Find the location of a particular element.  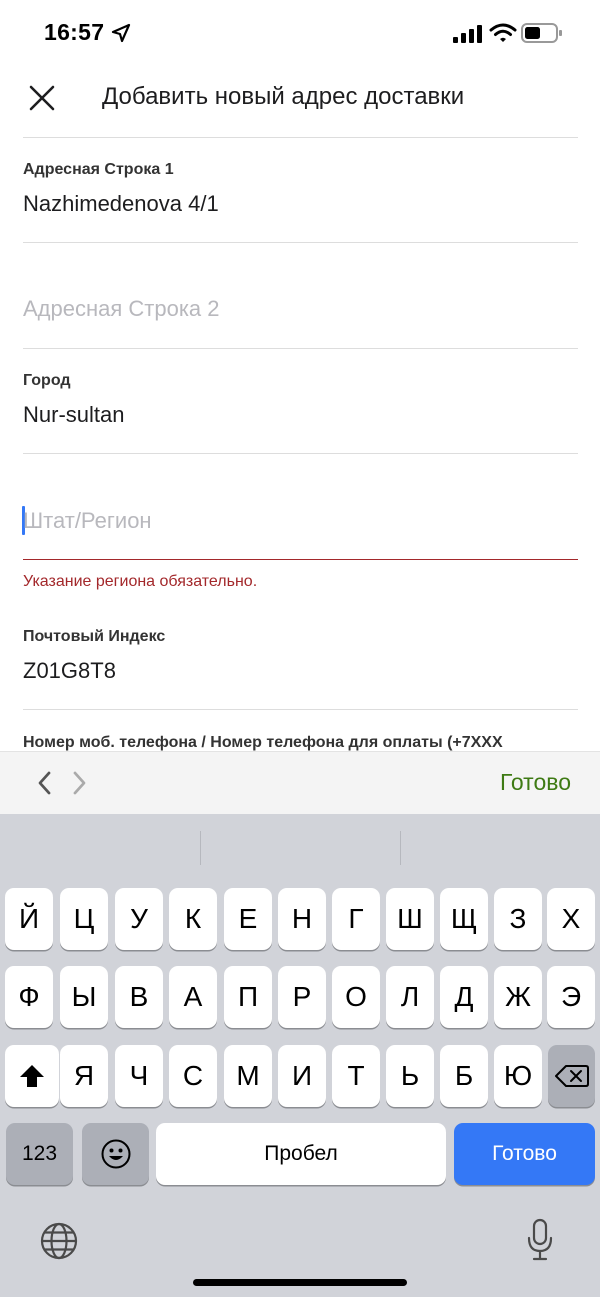

key: С is located at coordinates (193, 1076).